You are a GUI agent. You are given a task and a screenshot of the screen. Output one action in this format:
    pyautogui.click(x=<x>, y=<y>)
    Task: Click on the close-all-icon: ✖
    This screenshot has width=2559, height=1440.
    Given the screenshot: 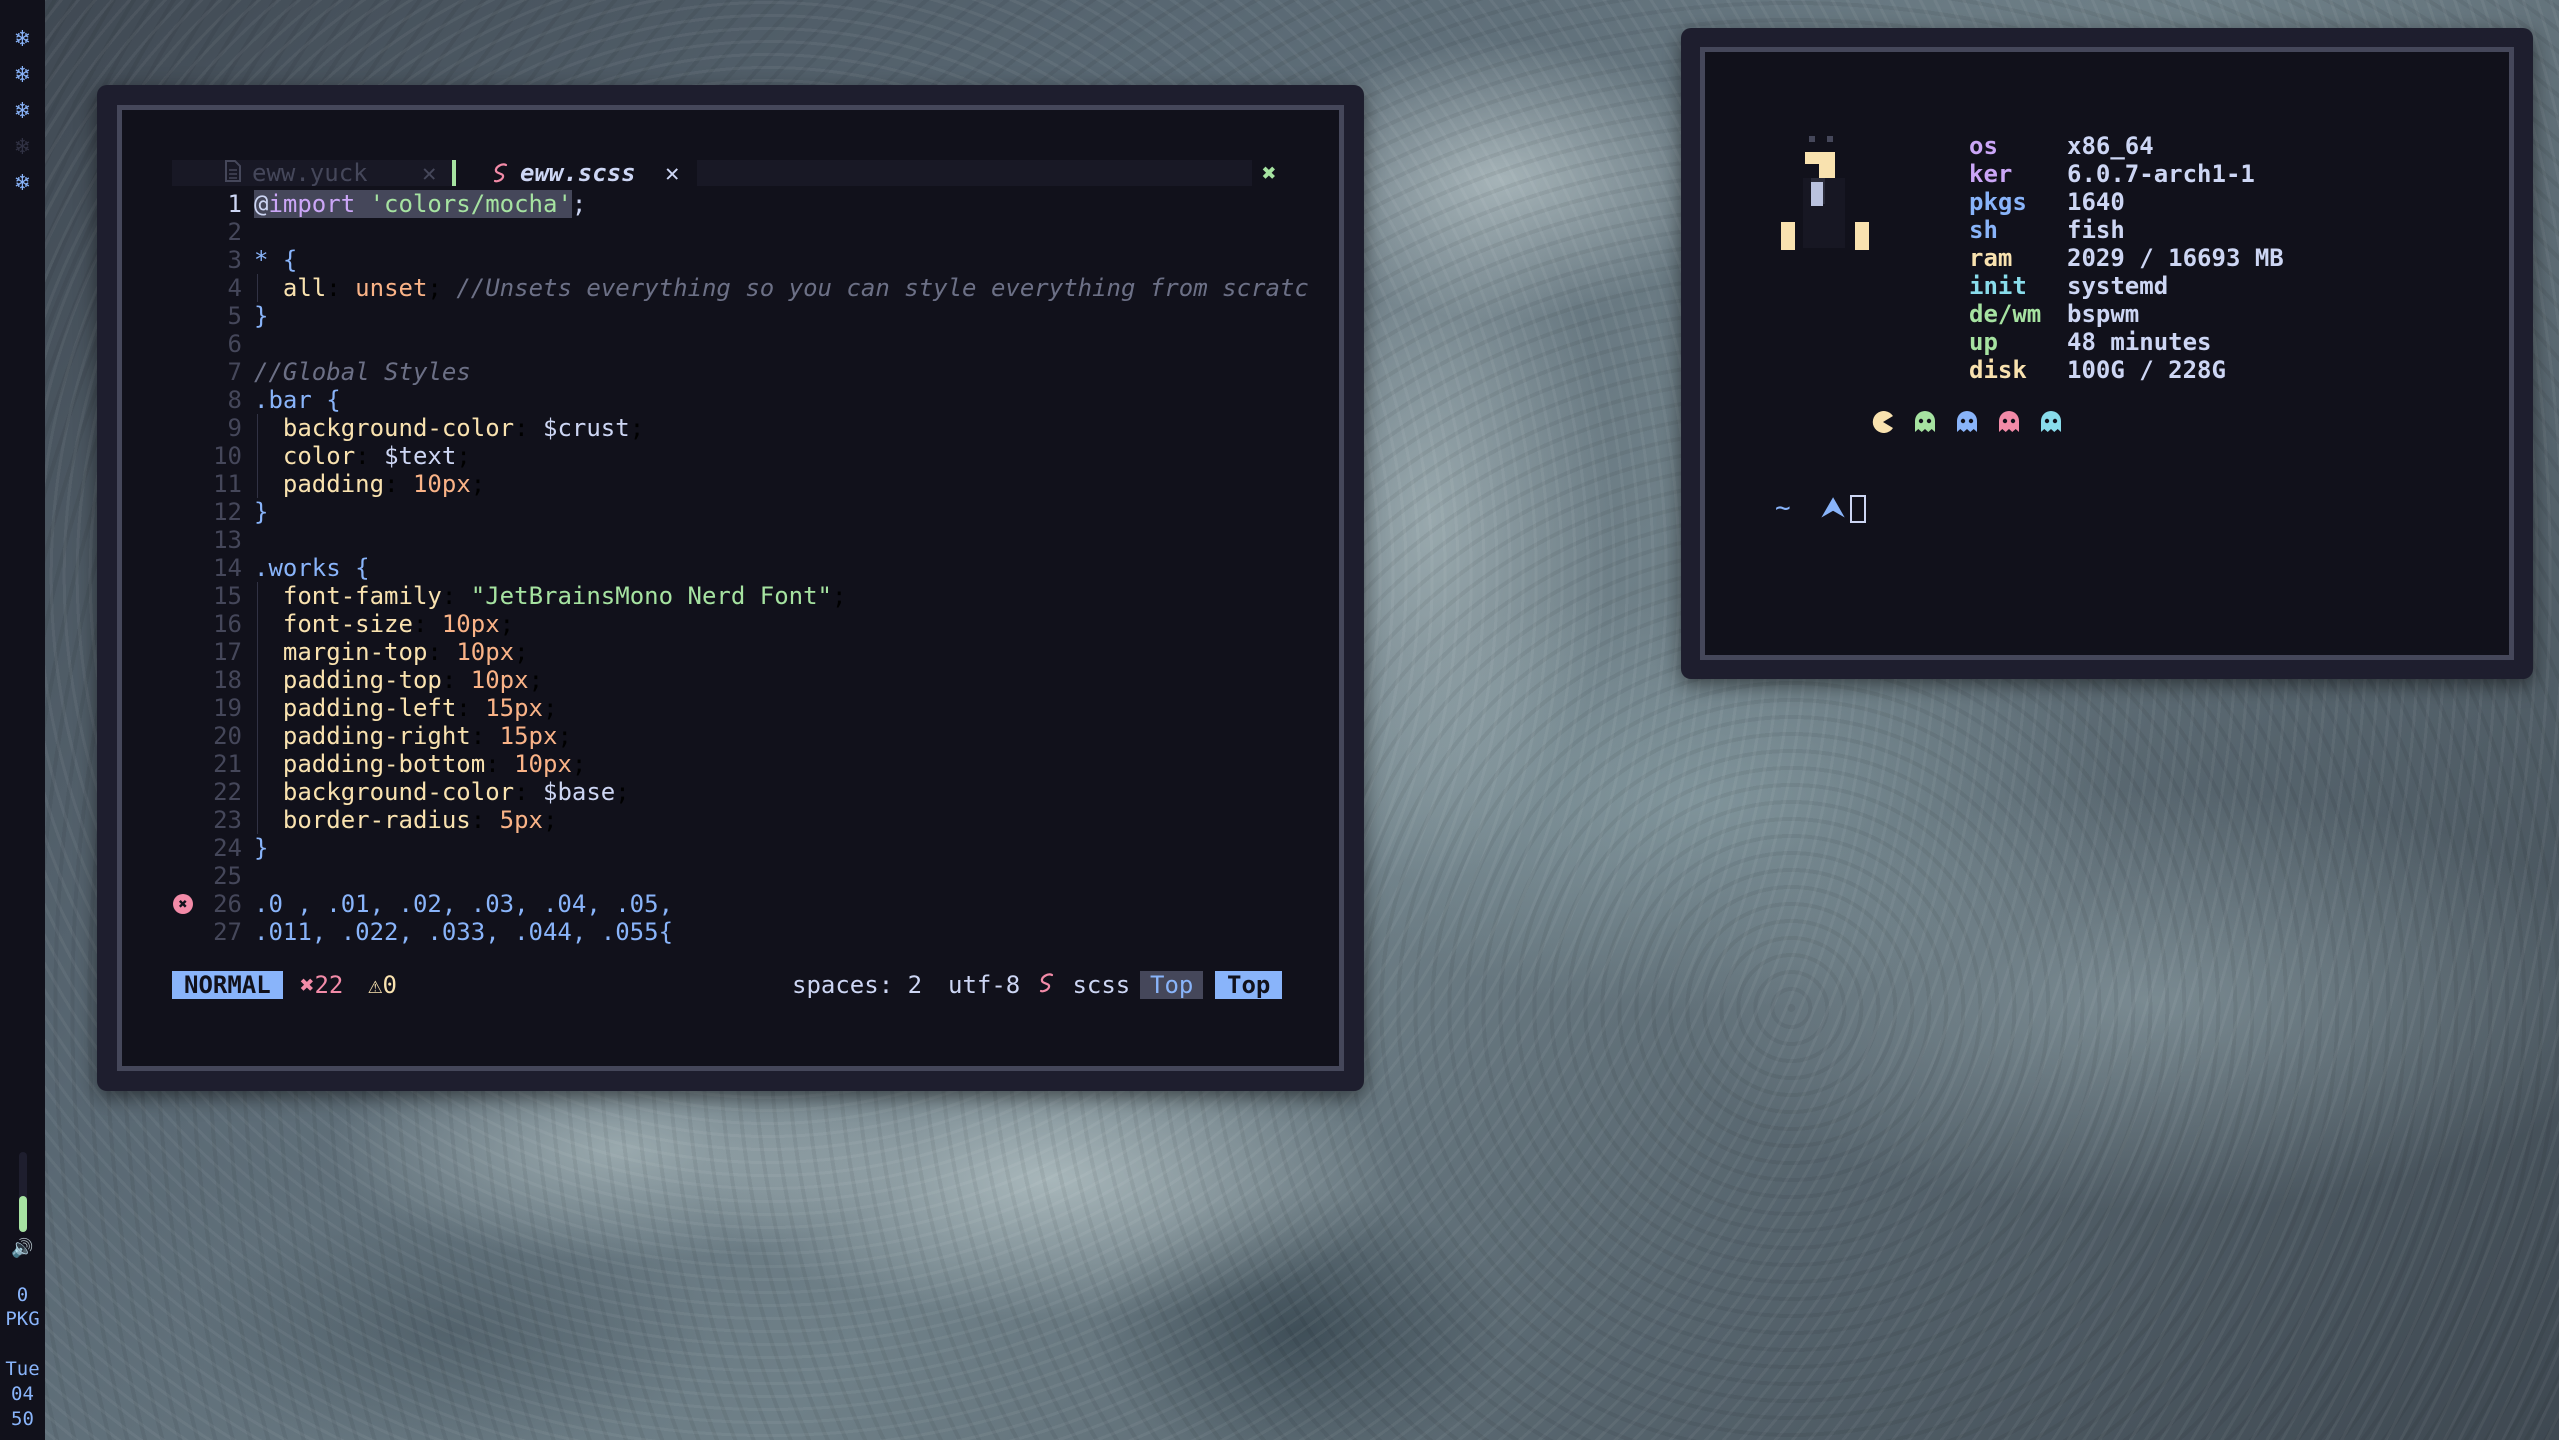 What is the action you would take?
    pyautogui.click(x=1269, y=173)
    